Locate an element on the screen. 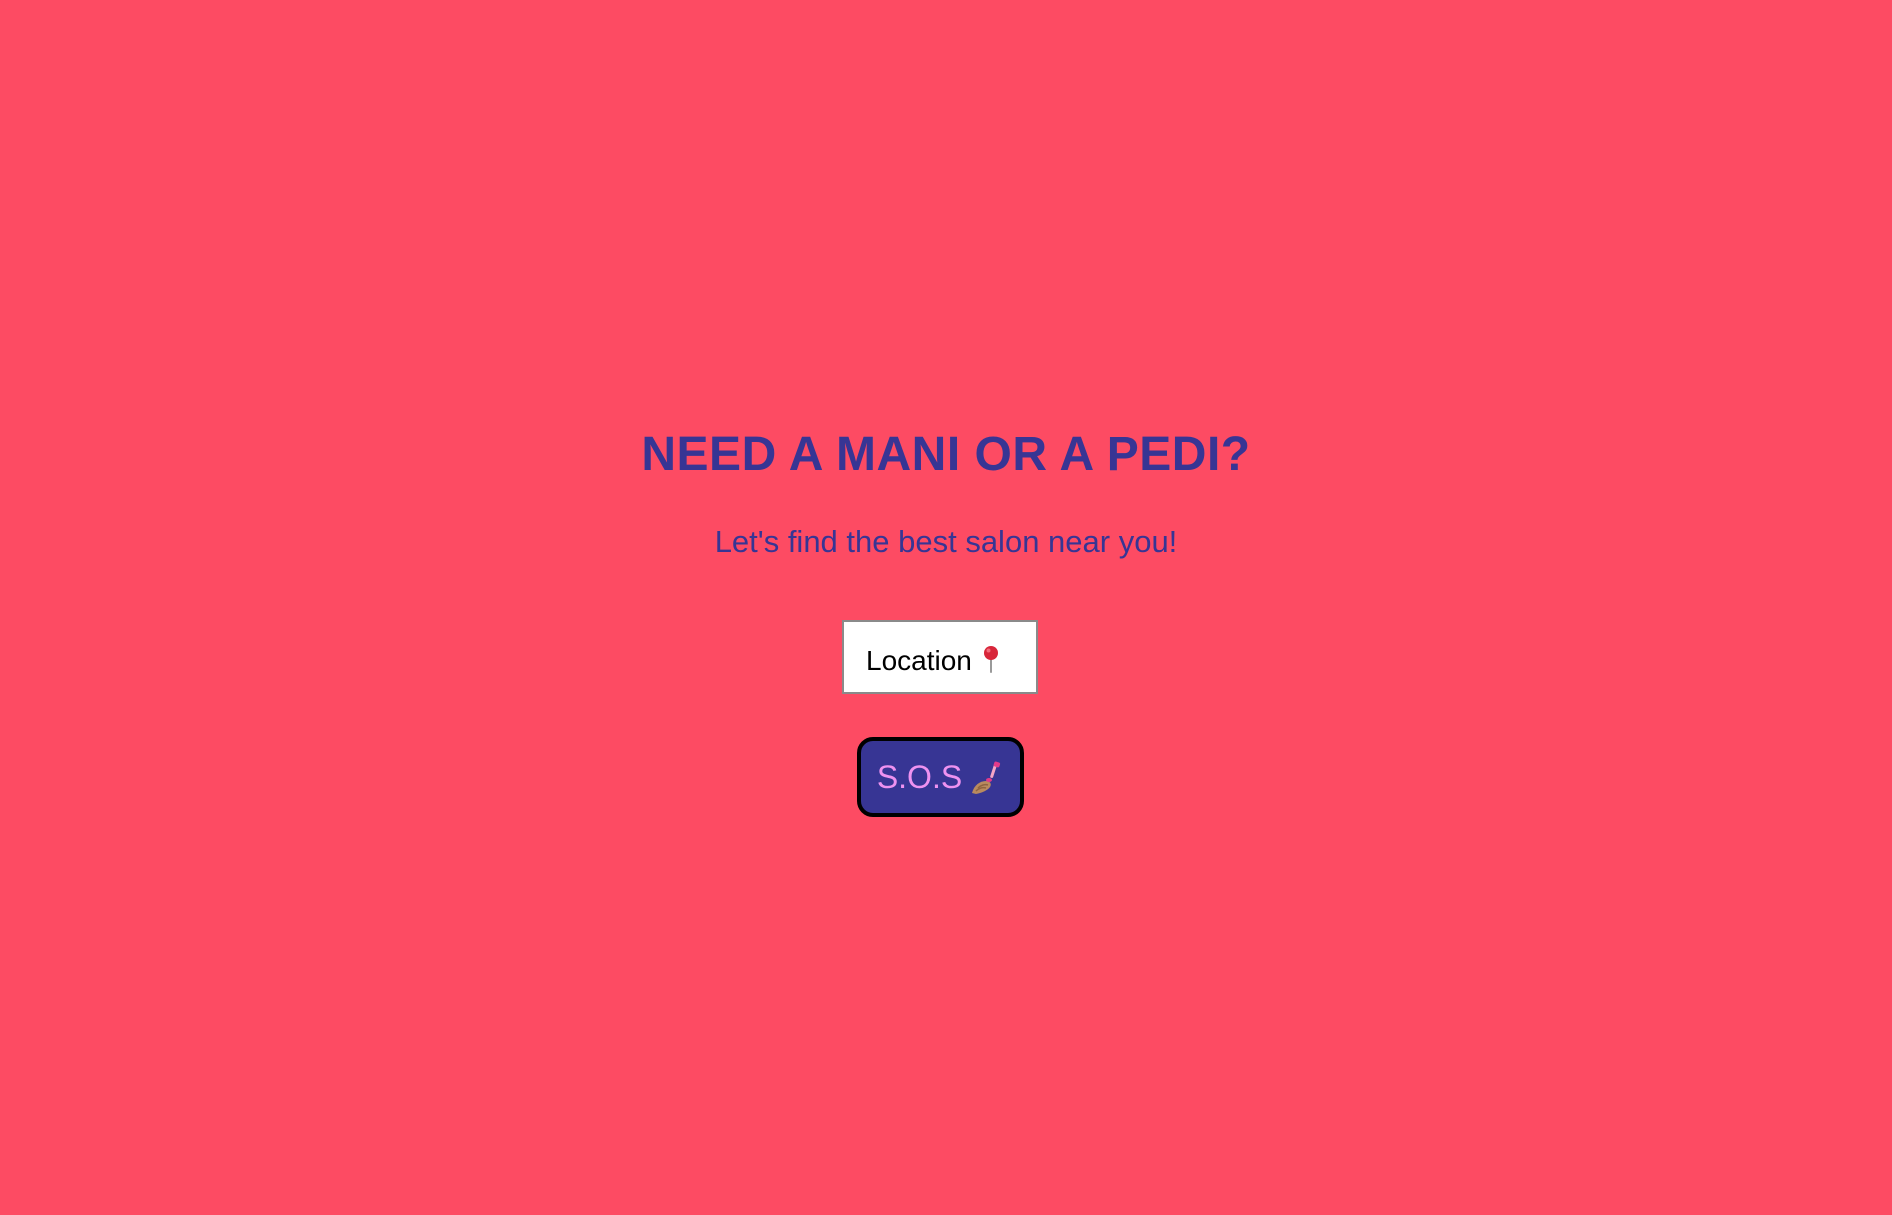  location-button: Location is located at coordinates (940, 657).